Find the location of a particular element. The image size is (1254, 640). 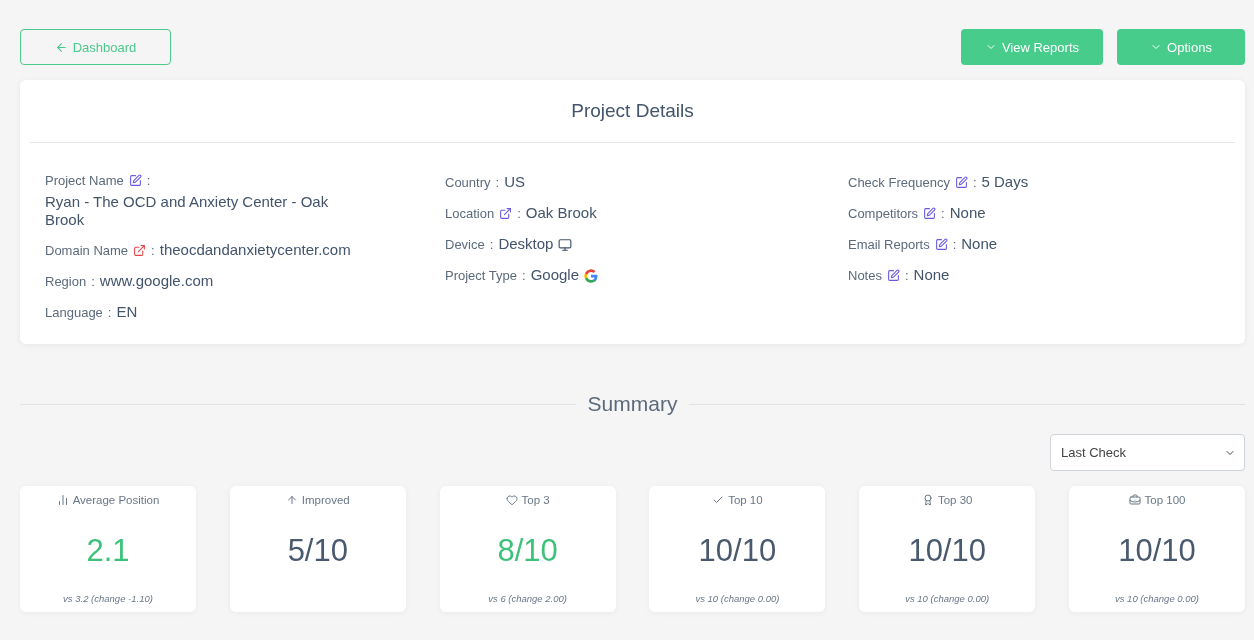

period-select: Last Check is located at coordinates (1147, 452).